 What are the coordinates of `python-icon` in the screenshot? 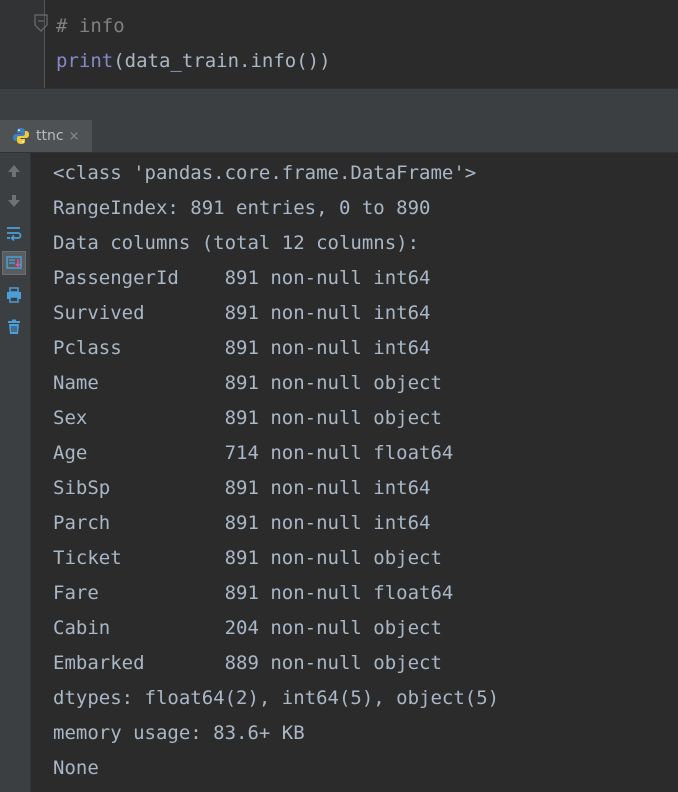 It's located at (21, 136).